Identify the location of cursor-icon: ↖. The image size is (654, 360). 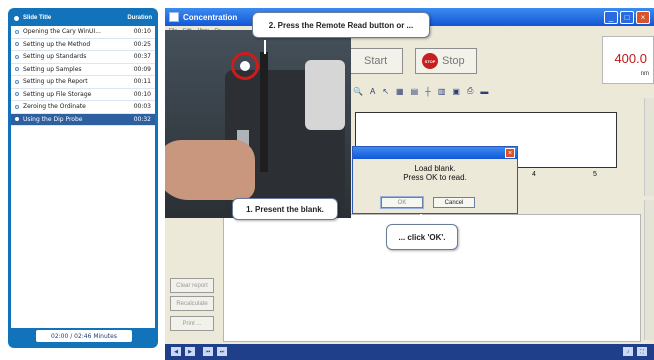
(385, 91).